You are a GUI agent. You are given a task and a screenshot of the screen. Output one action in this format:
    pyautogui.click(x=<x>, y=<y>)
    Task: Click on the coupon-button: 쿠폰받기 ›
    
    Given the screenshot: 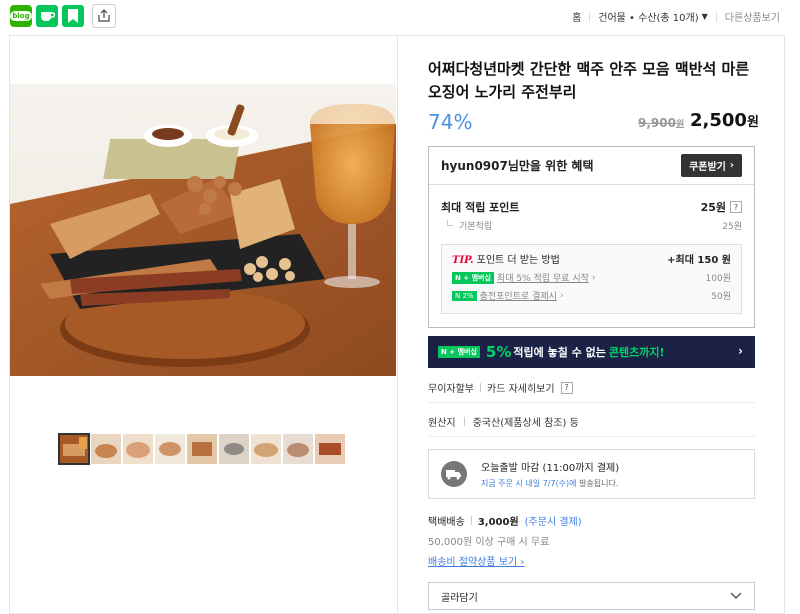 What is the action you would take?
    pyautogui.click(x=711, y=165)
    